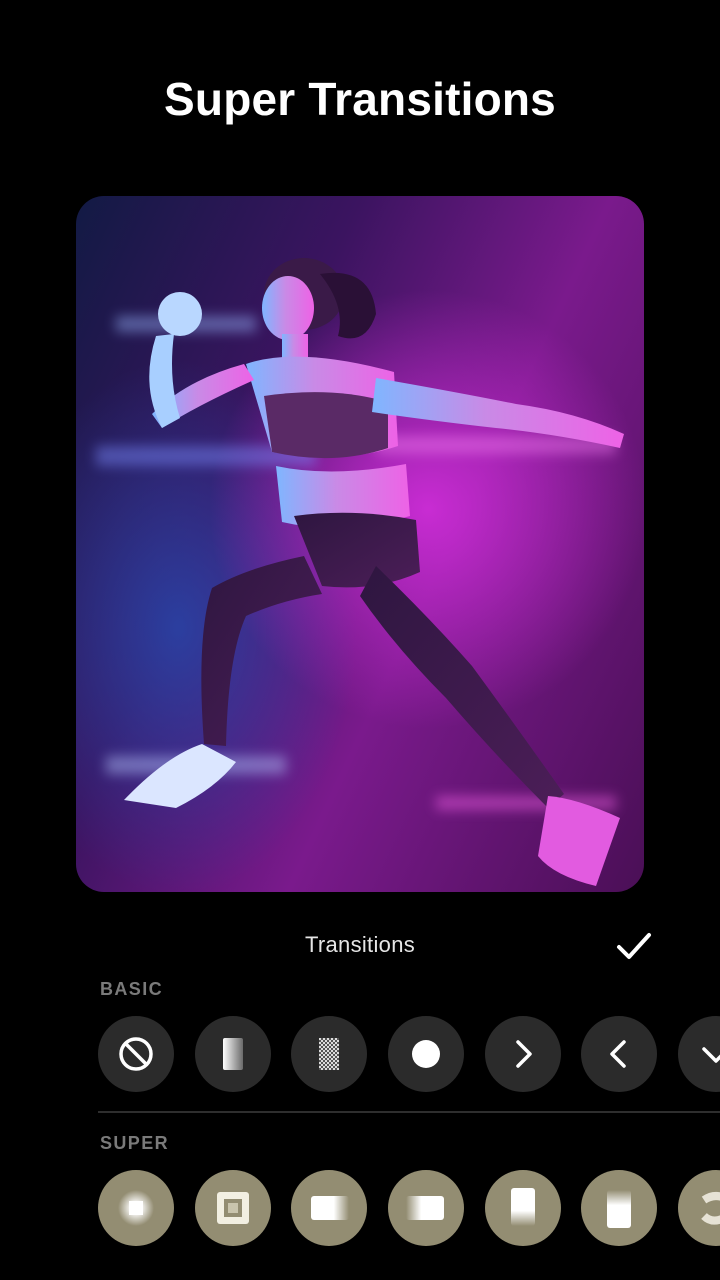 The height and width of the screenshot is (1280, 720). I want to click on transition-slide-right, so click(523, 1054).